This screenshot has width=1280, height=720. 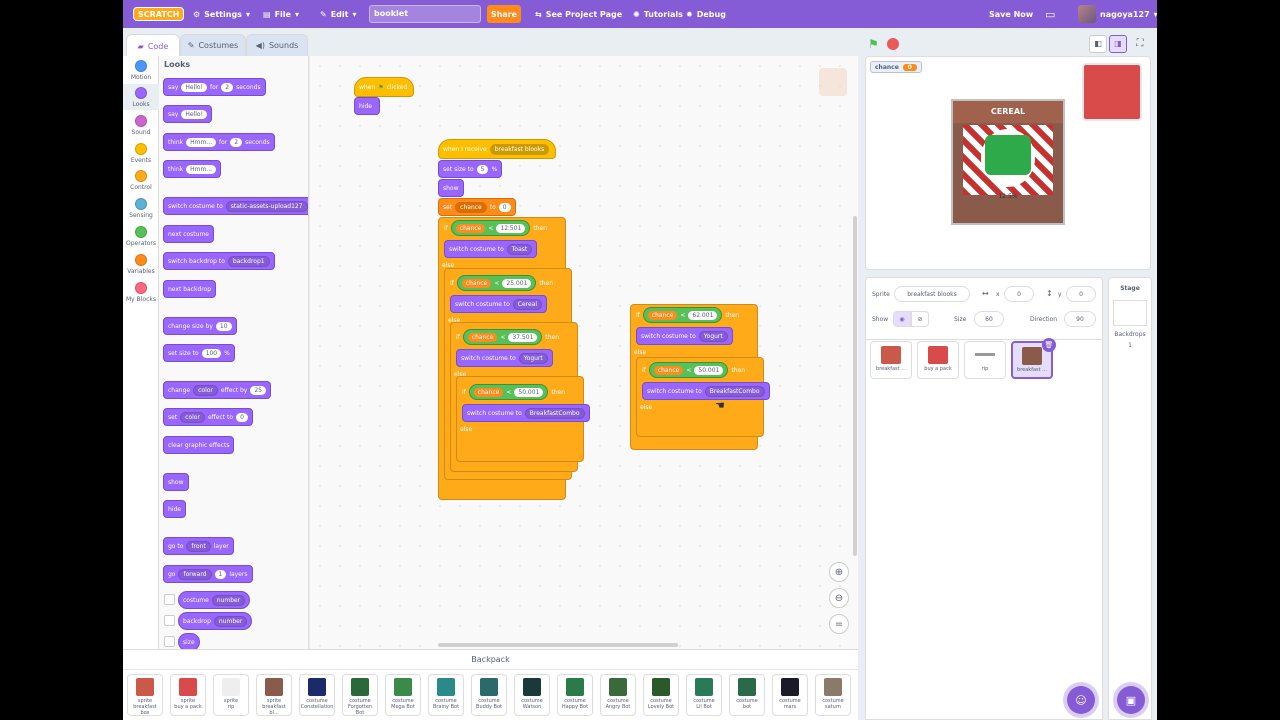 I want to click on stop-button, so click(x=893, y=44).